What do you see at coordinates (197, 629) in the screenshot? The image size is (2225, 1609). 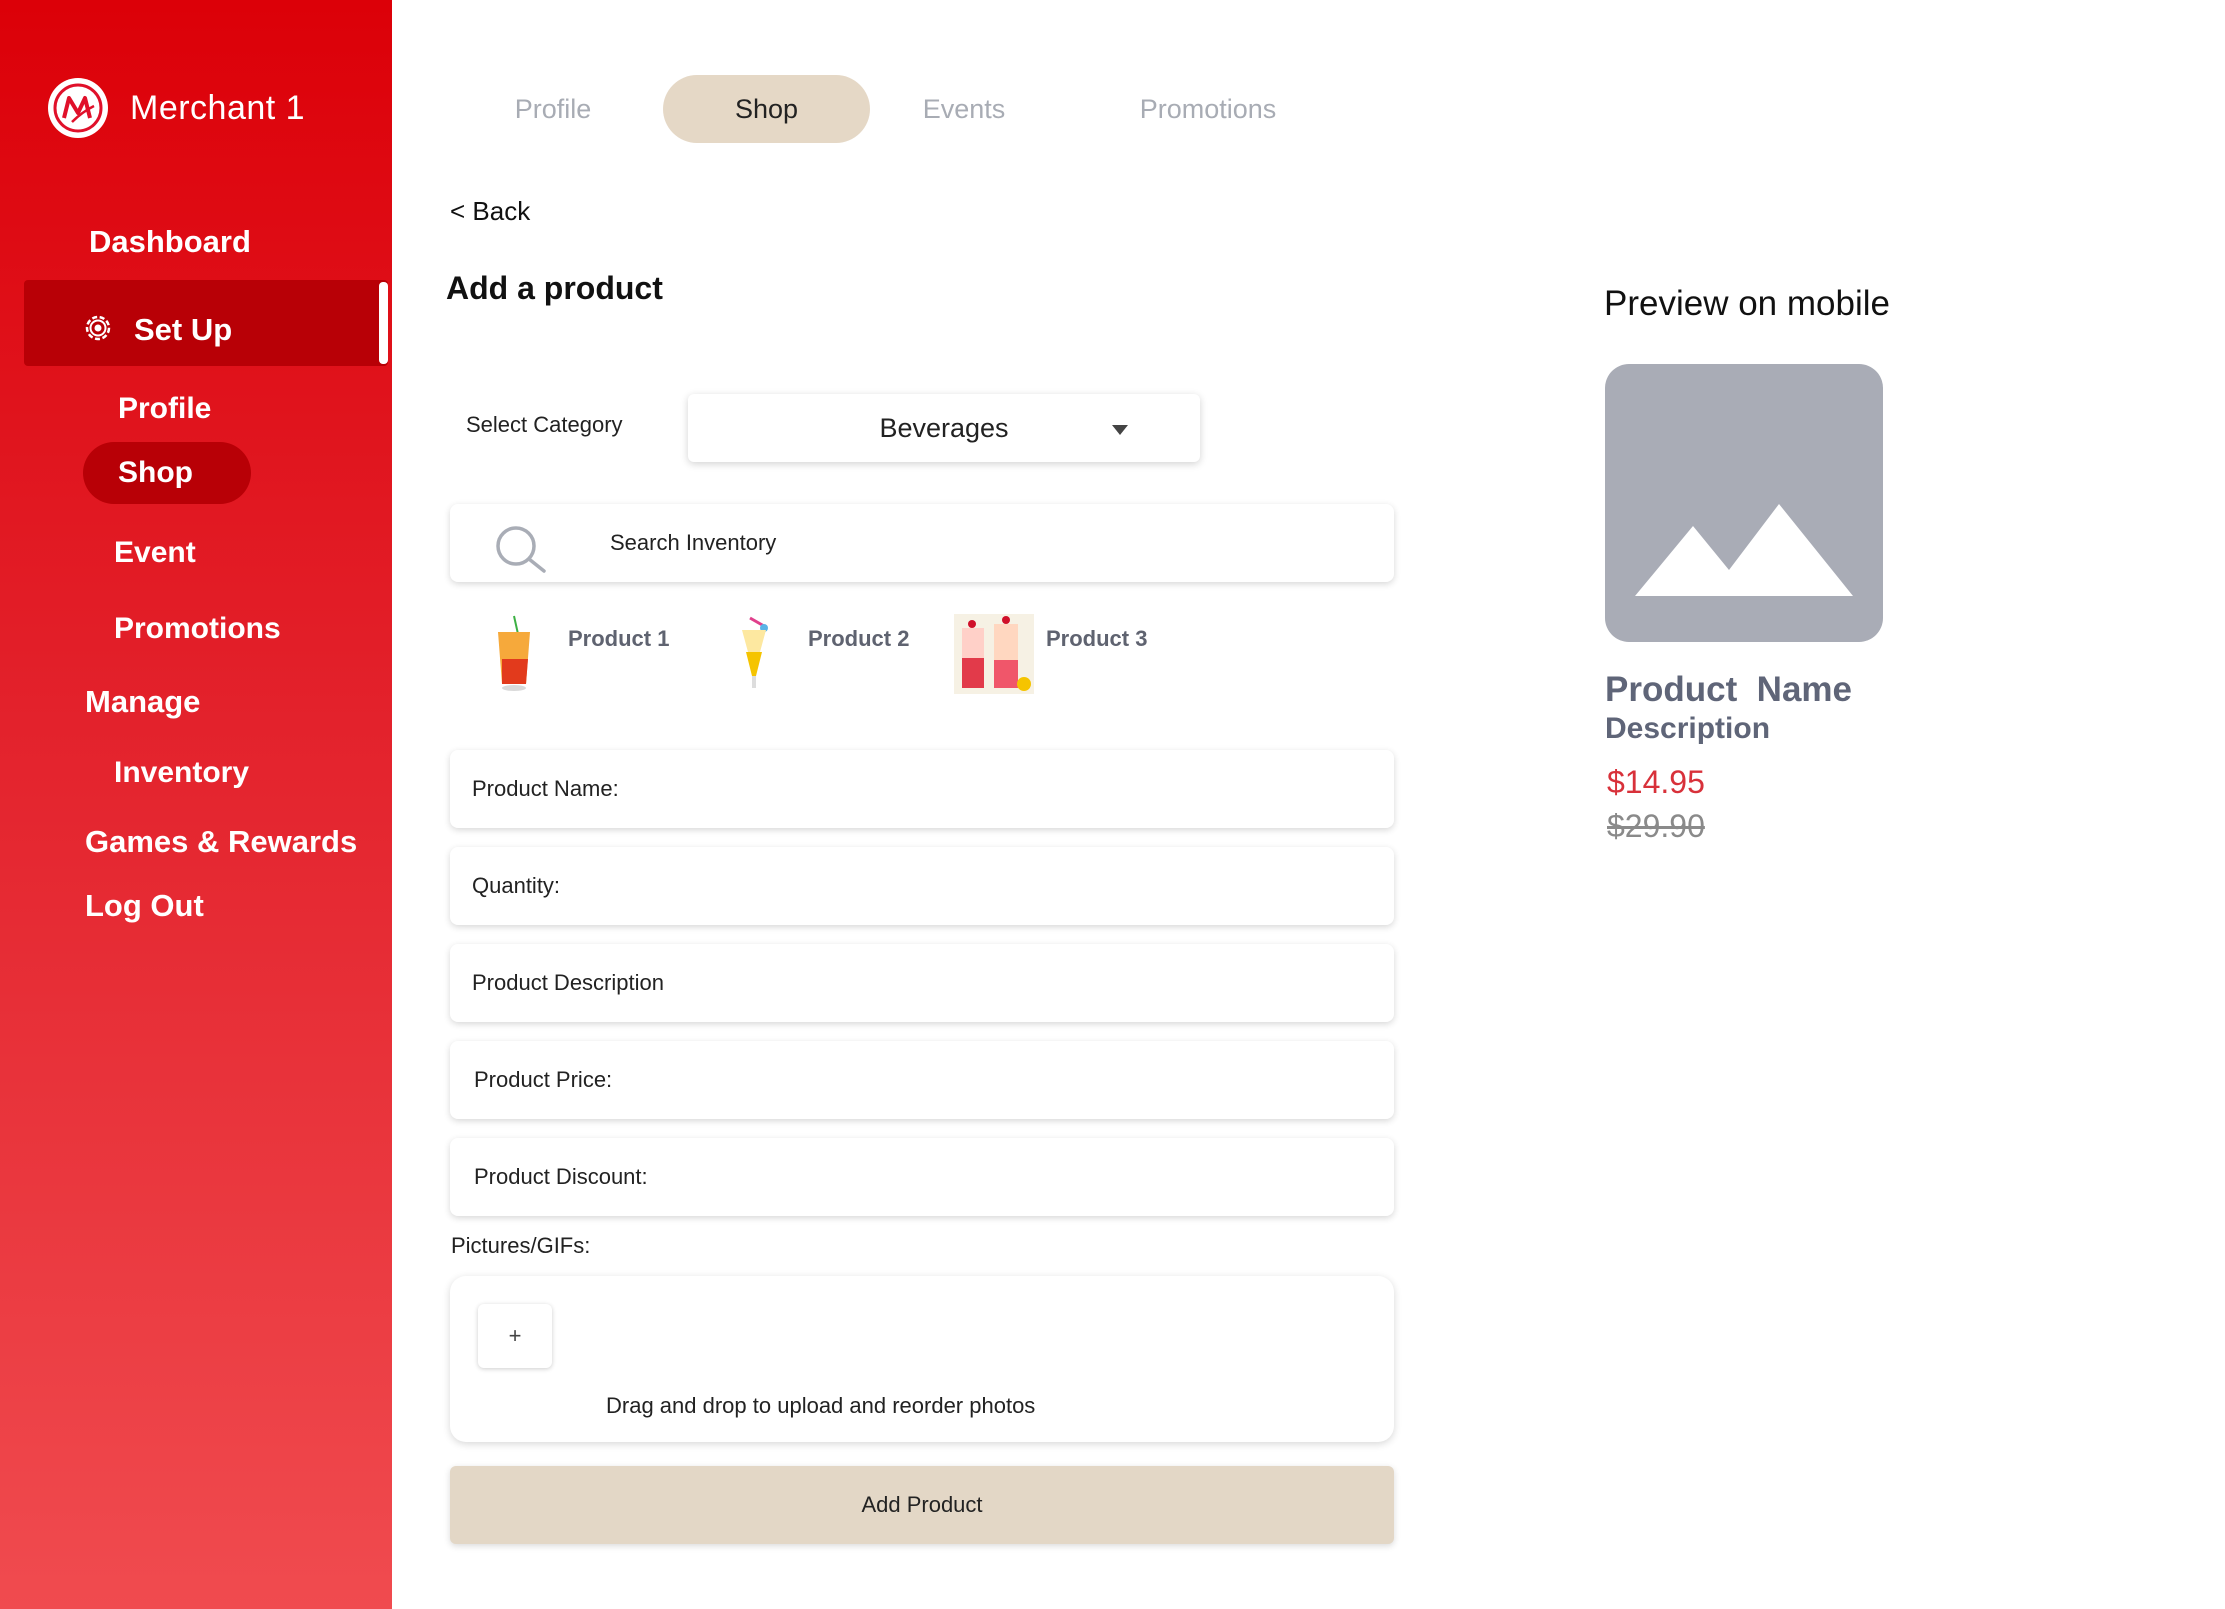 I see `sidebar-item-promotions: Promotions` at bounding box center [197, 629].